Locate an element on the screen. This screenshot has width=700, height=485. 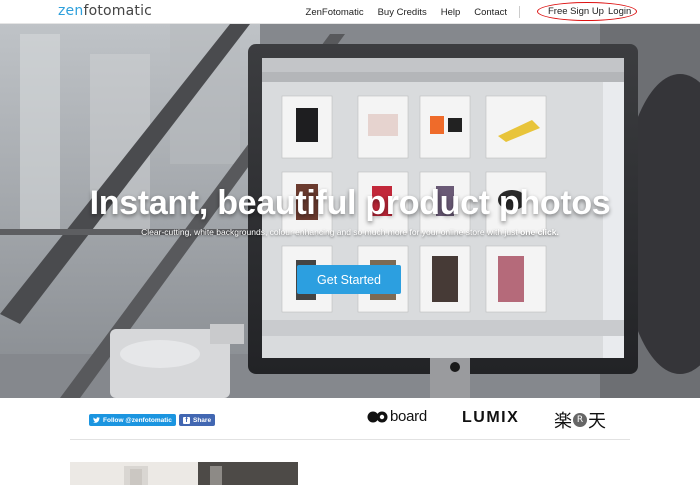
rakuten-left-char: 楽 is located at coordinates (563, 421).